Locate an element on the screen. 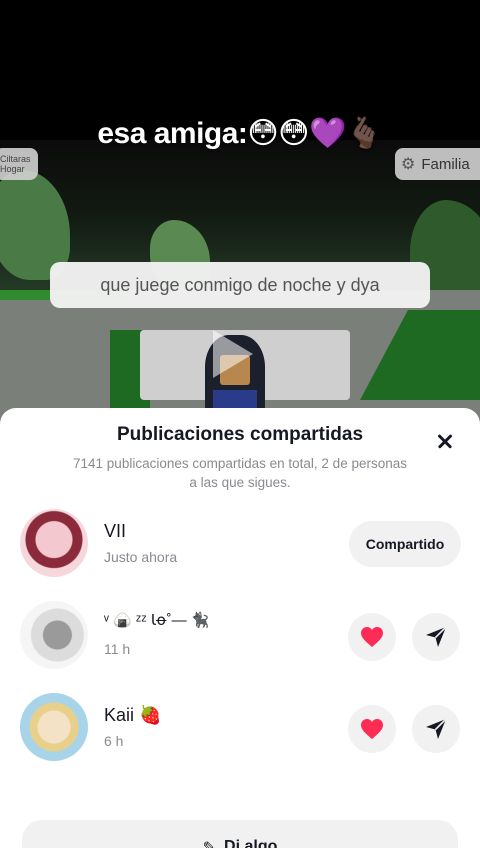  user-name: VII is located at coordinates (115, 531).